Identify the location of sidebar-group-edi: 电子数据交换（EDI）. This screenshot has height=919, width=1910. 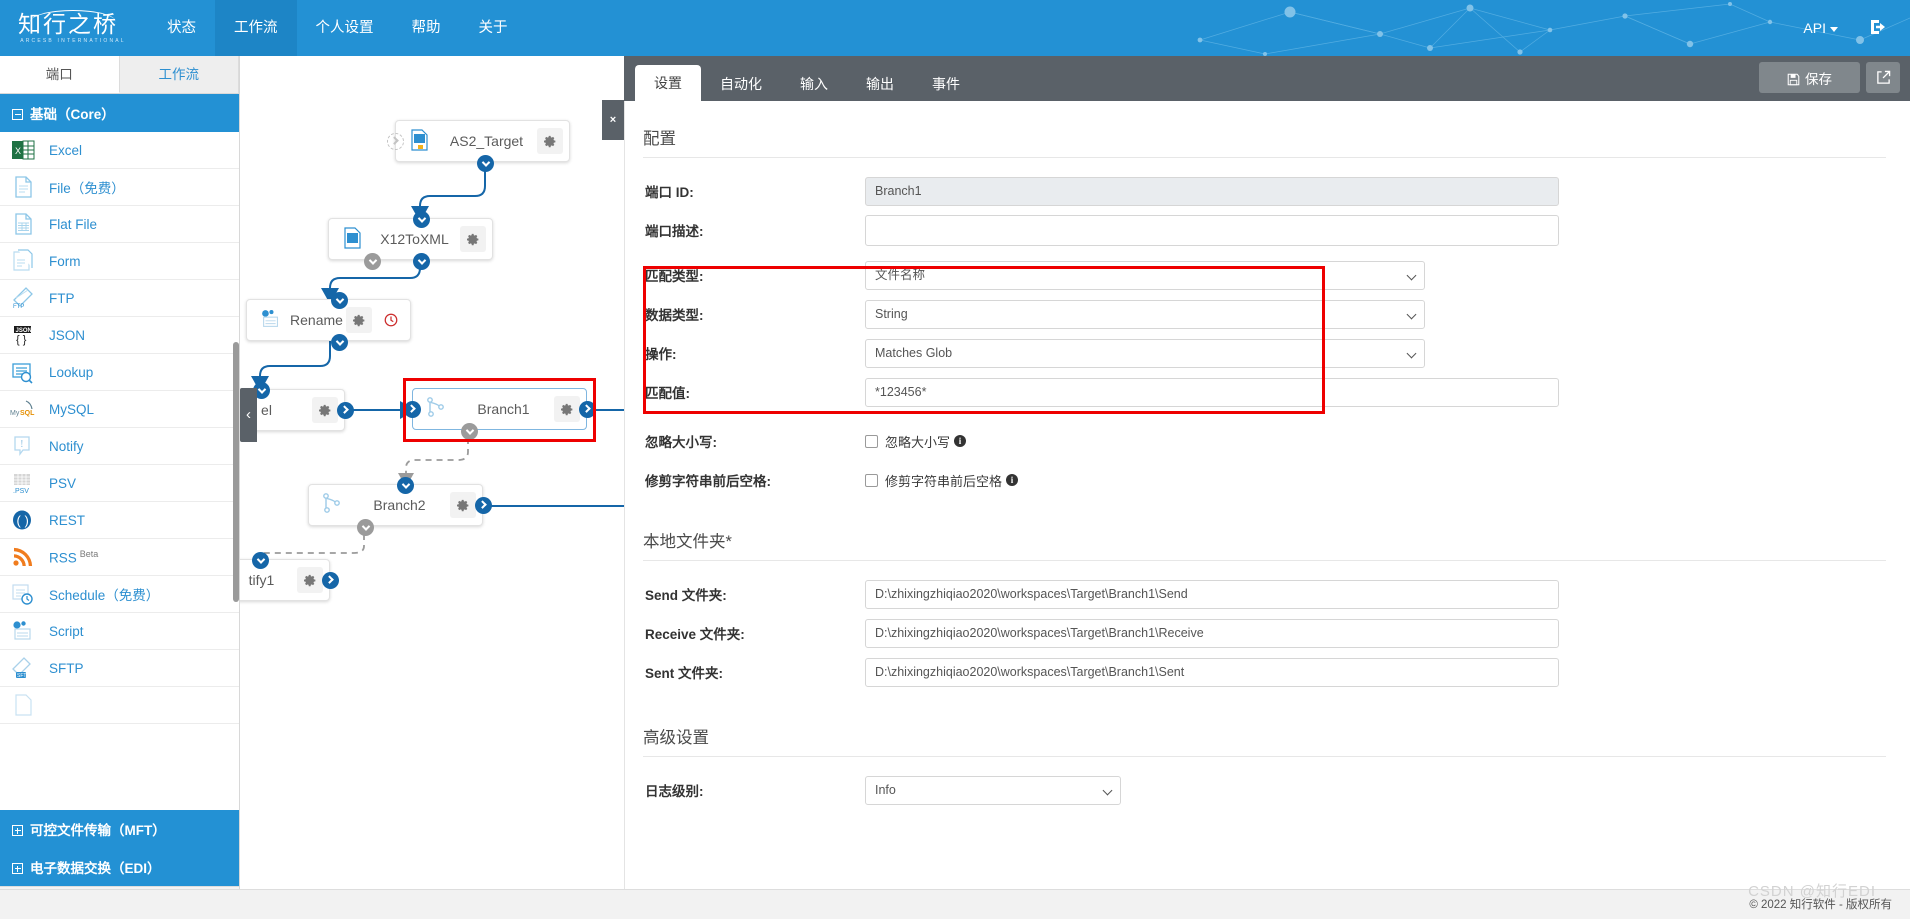
(119, 867).